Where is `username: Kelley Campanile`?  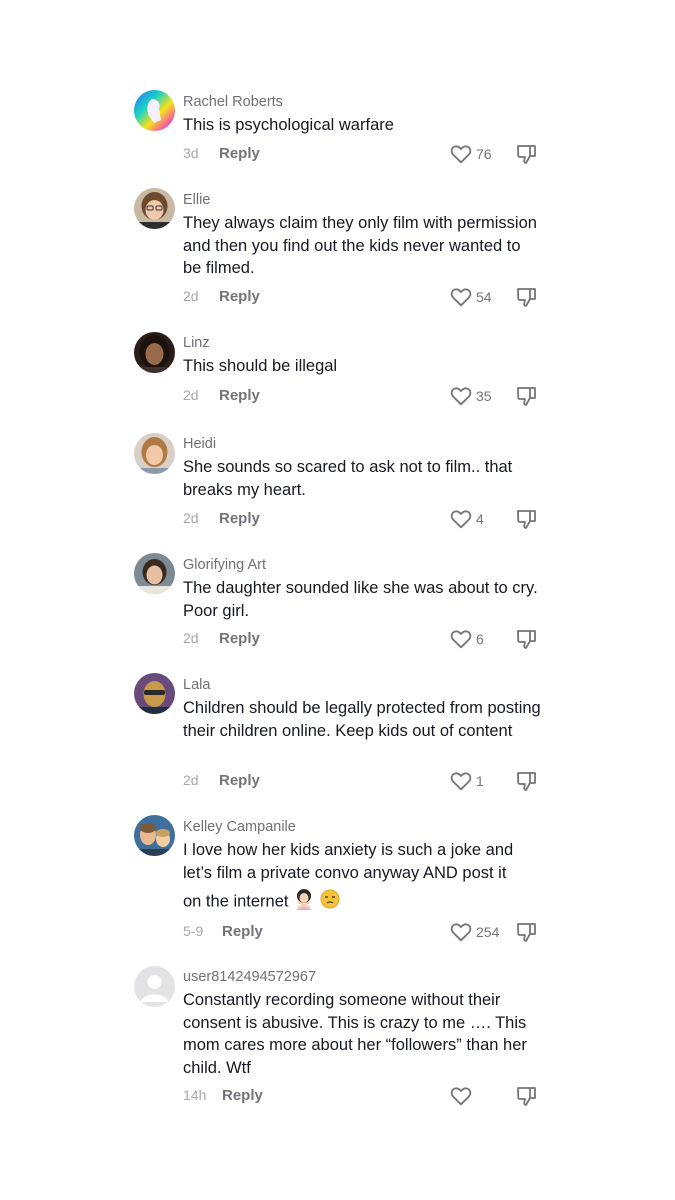
username: Kelley Campanile is located at coordinates (239, 827).